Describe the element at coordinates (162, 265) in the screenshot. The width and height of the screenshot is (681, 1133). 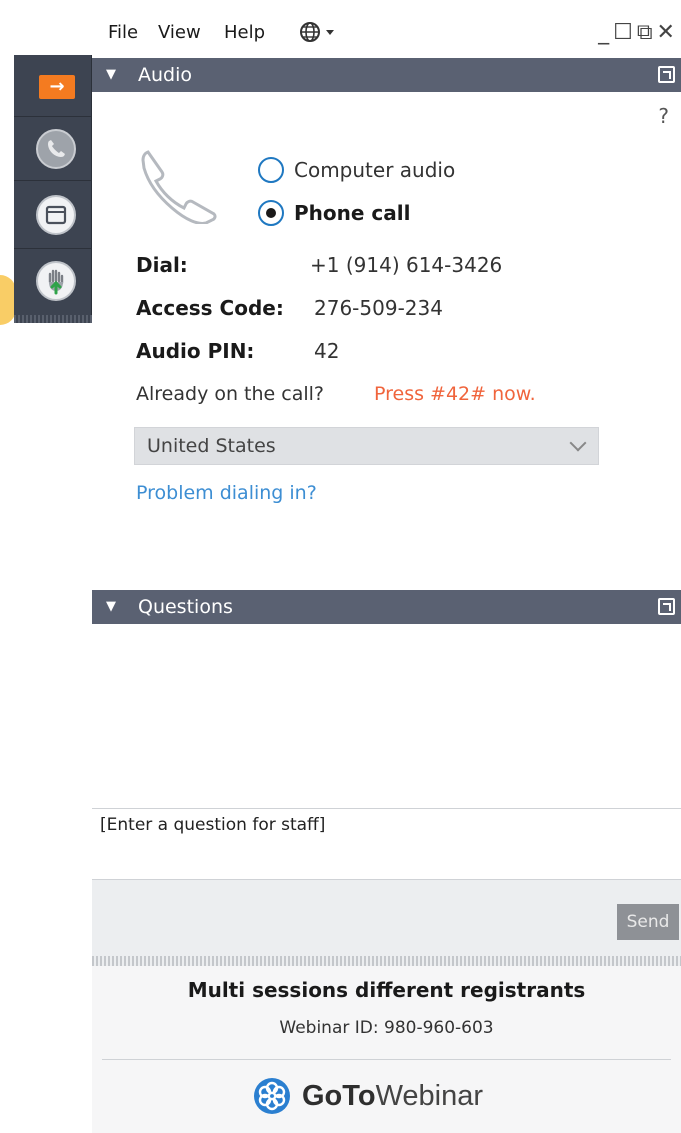
I see `dial-label: Dial:` at that location.